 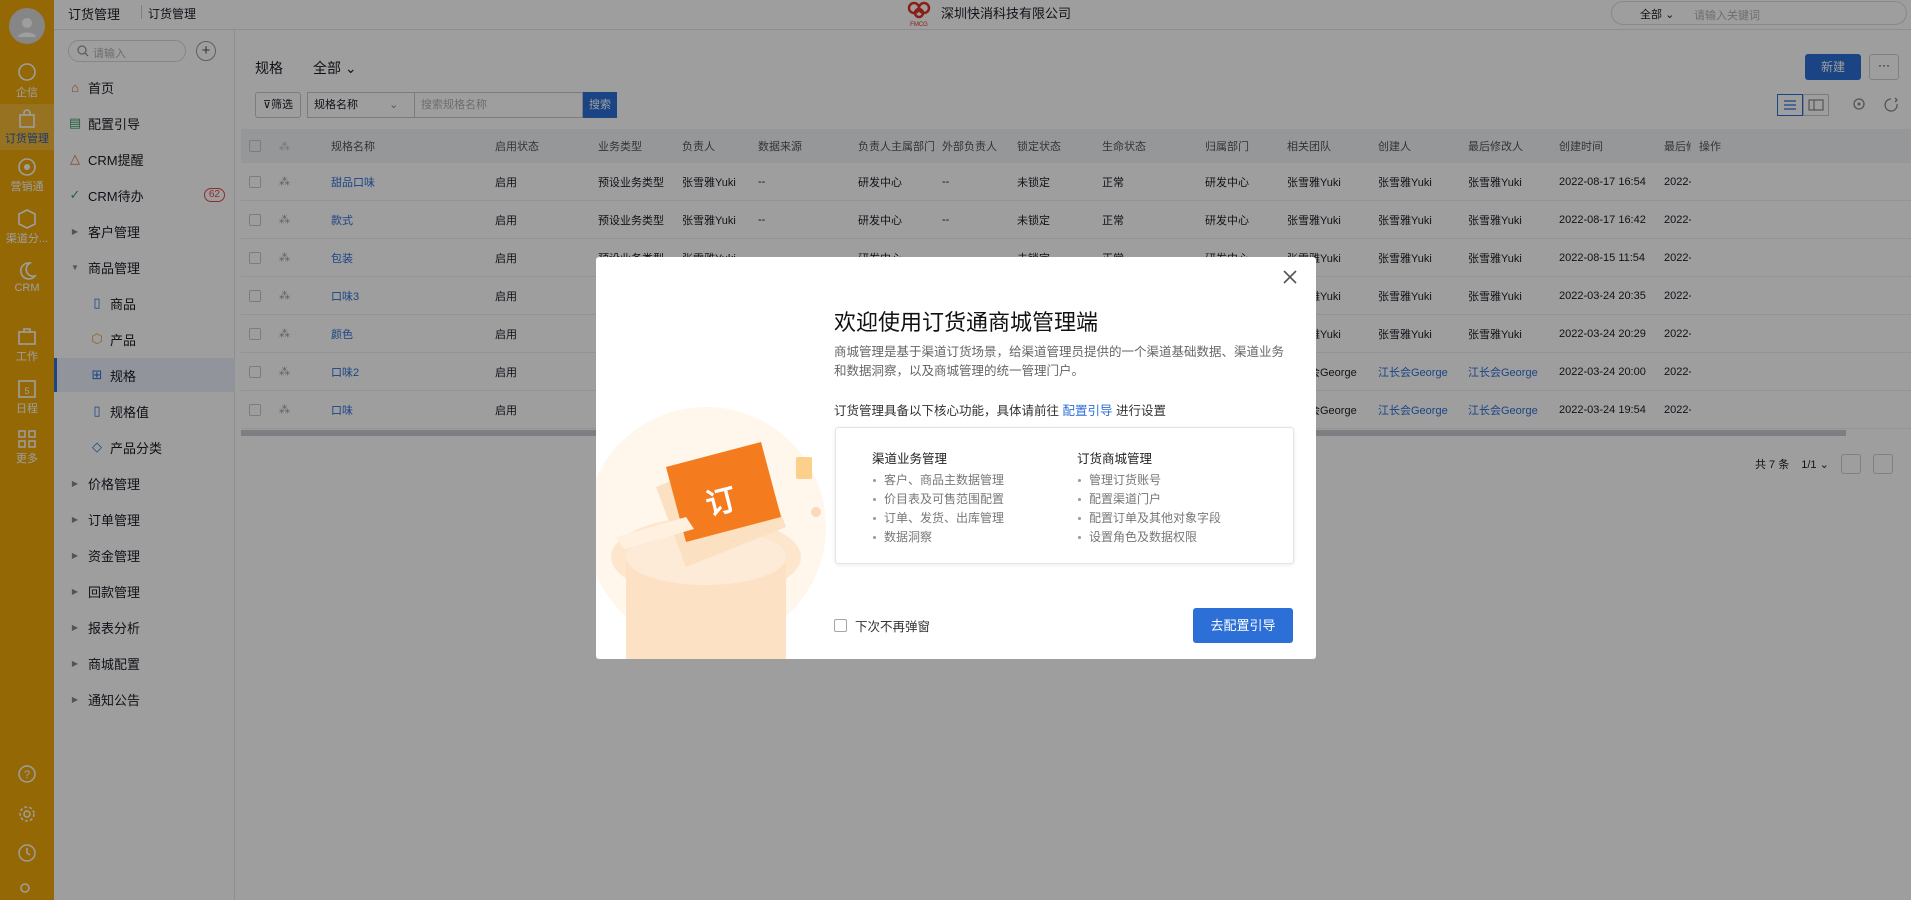 What do you see at coordinates (938, 518) in the screenshot?
I see `feature-item: 订单、发货、出库管理` at bounding box center [938, 518].